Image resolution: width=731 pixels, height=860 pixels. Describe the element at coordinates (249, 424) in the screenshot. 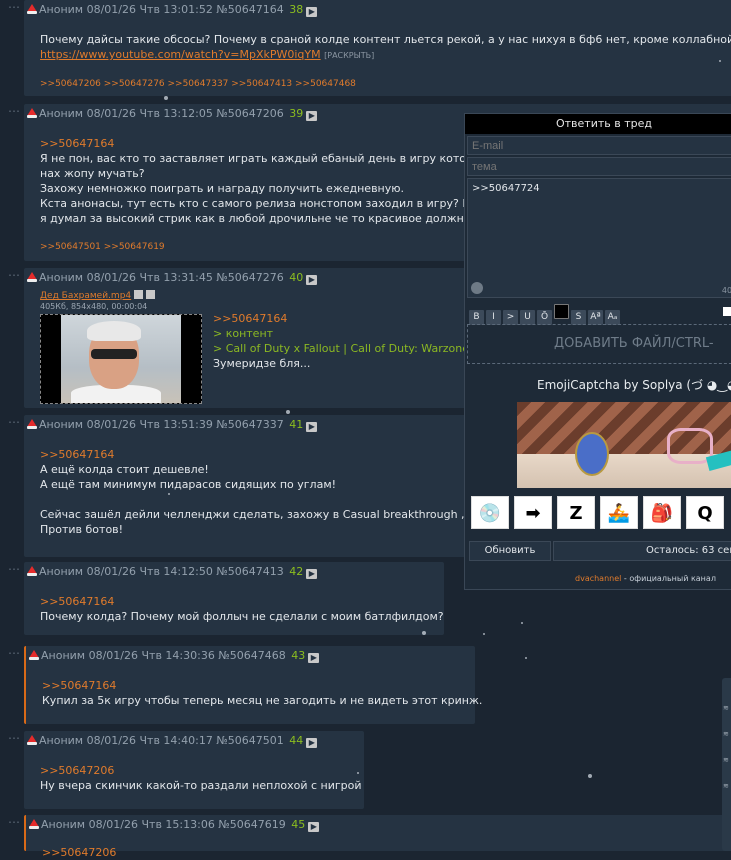

I see `post-number: №50647337` at that location.